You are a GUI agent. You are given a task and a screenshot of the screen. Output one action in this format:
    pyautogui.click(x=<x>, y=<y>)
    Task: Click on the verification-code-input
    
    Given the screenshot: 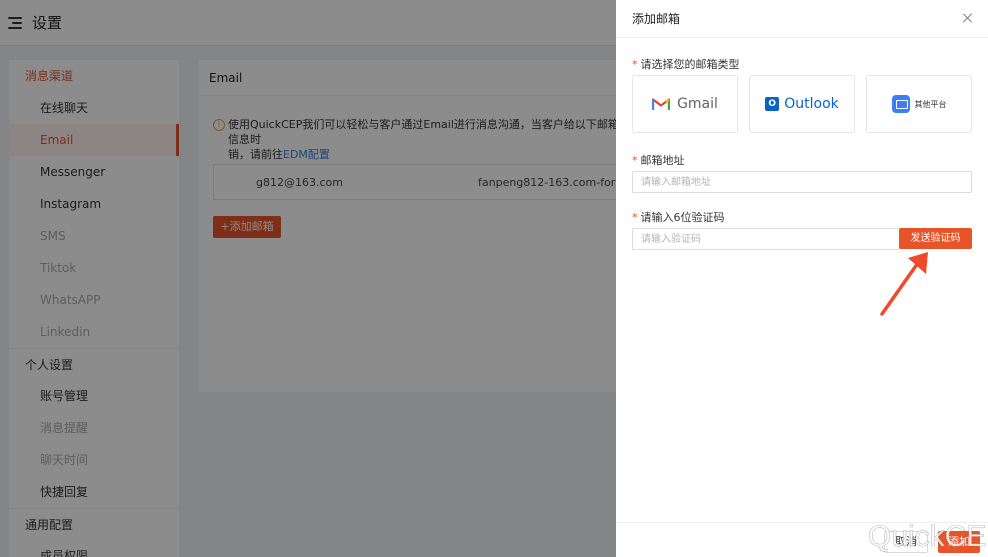 What is the action you would take?
    pyautogui.click(x=766, y=239)
    